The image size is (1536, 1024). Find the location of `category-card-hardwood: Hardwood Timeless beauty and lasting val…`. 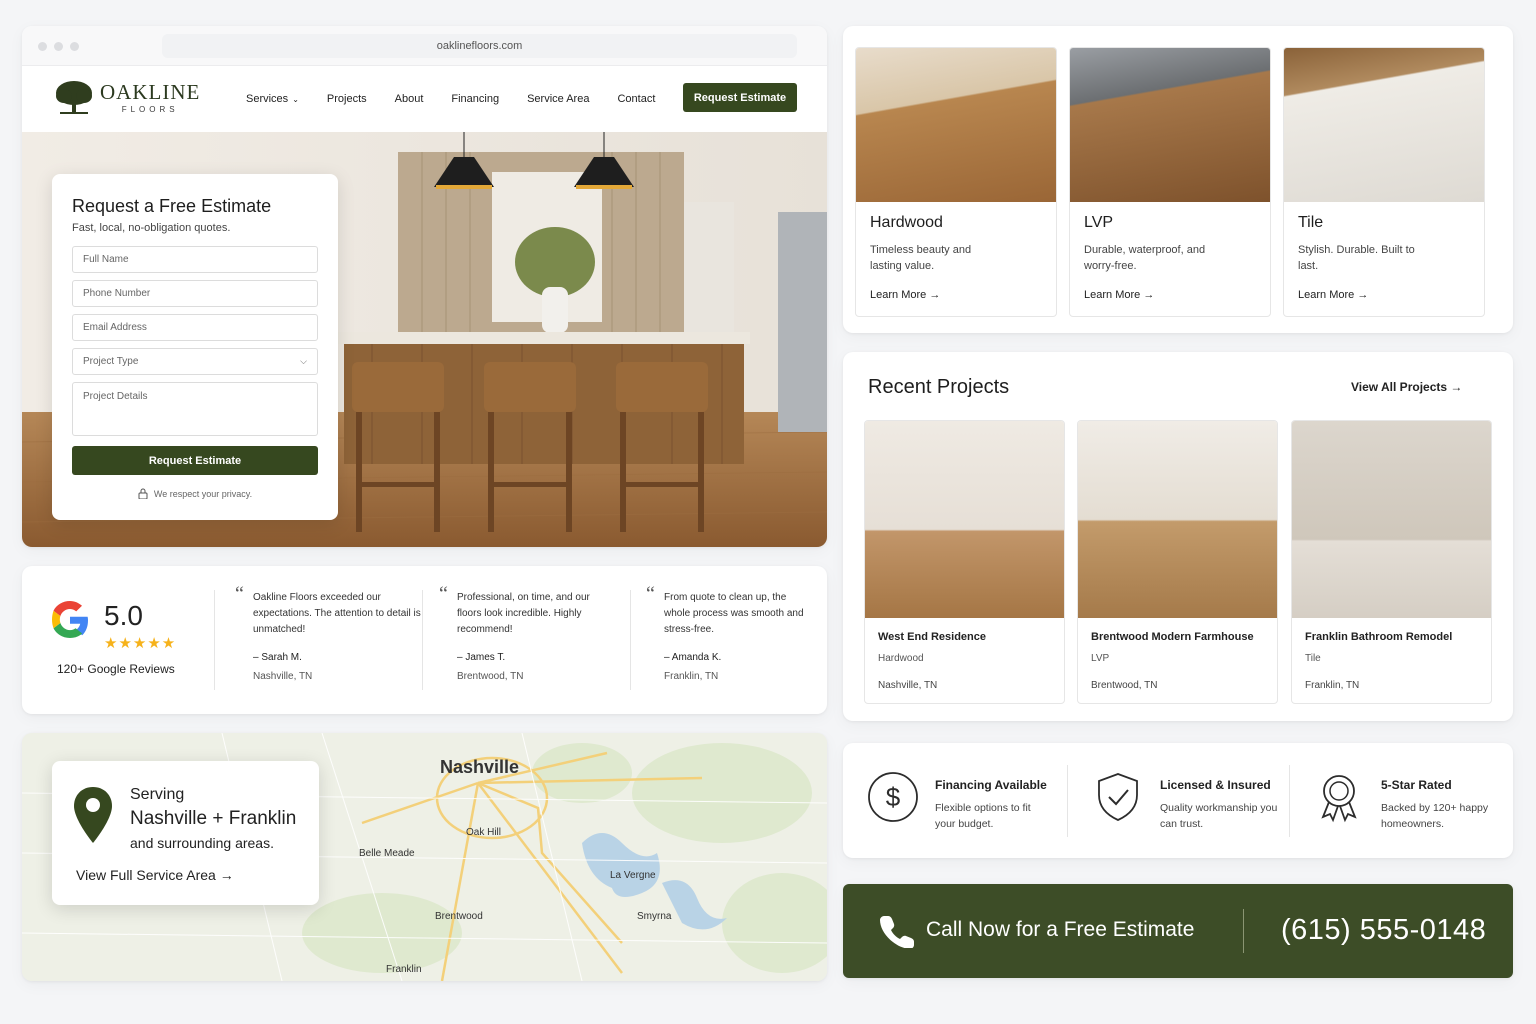

category-card-hardwood: Hardwood Timeless beauty and lasting val… is located at coordinates (956, 182).